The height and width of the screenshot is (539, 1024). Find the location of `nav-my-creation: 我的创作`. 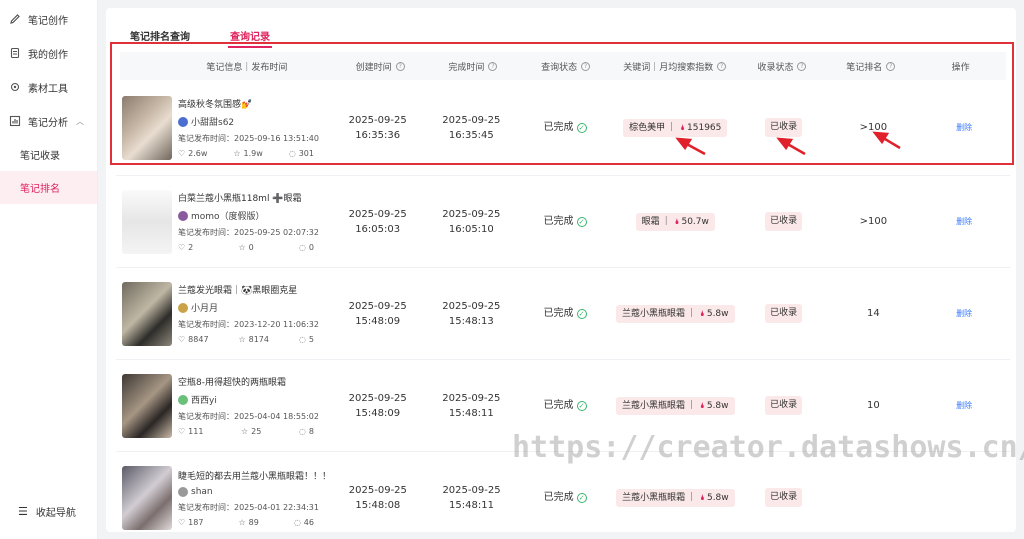

nav-my-creation: 我的创作 is located at coordinates (48, 53).